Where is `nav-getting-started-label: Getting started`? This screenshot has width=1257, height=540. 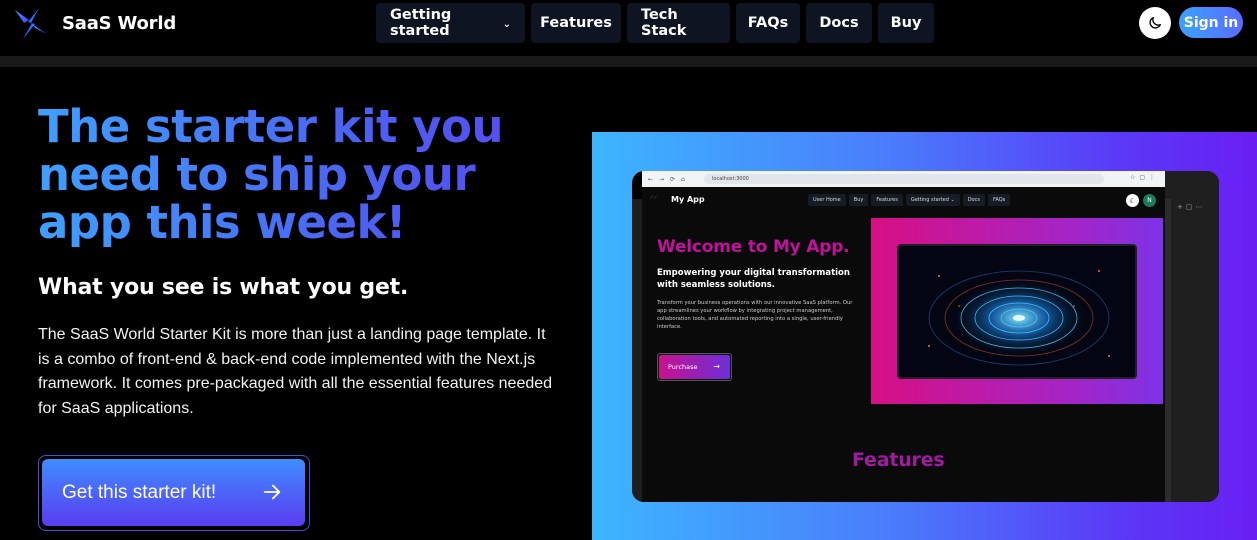 nav-getting-started-label: Getting started is located at coordinates (421, 23).